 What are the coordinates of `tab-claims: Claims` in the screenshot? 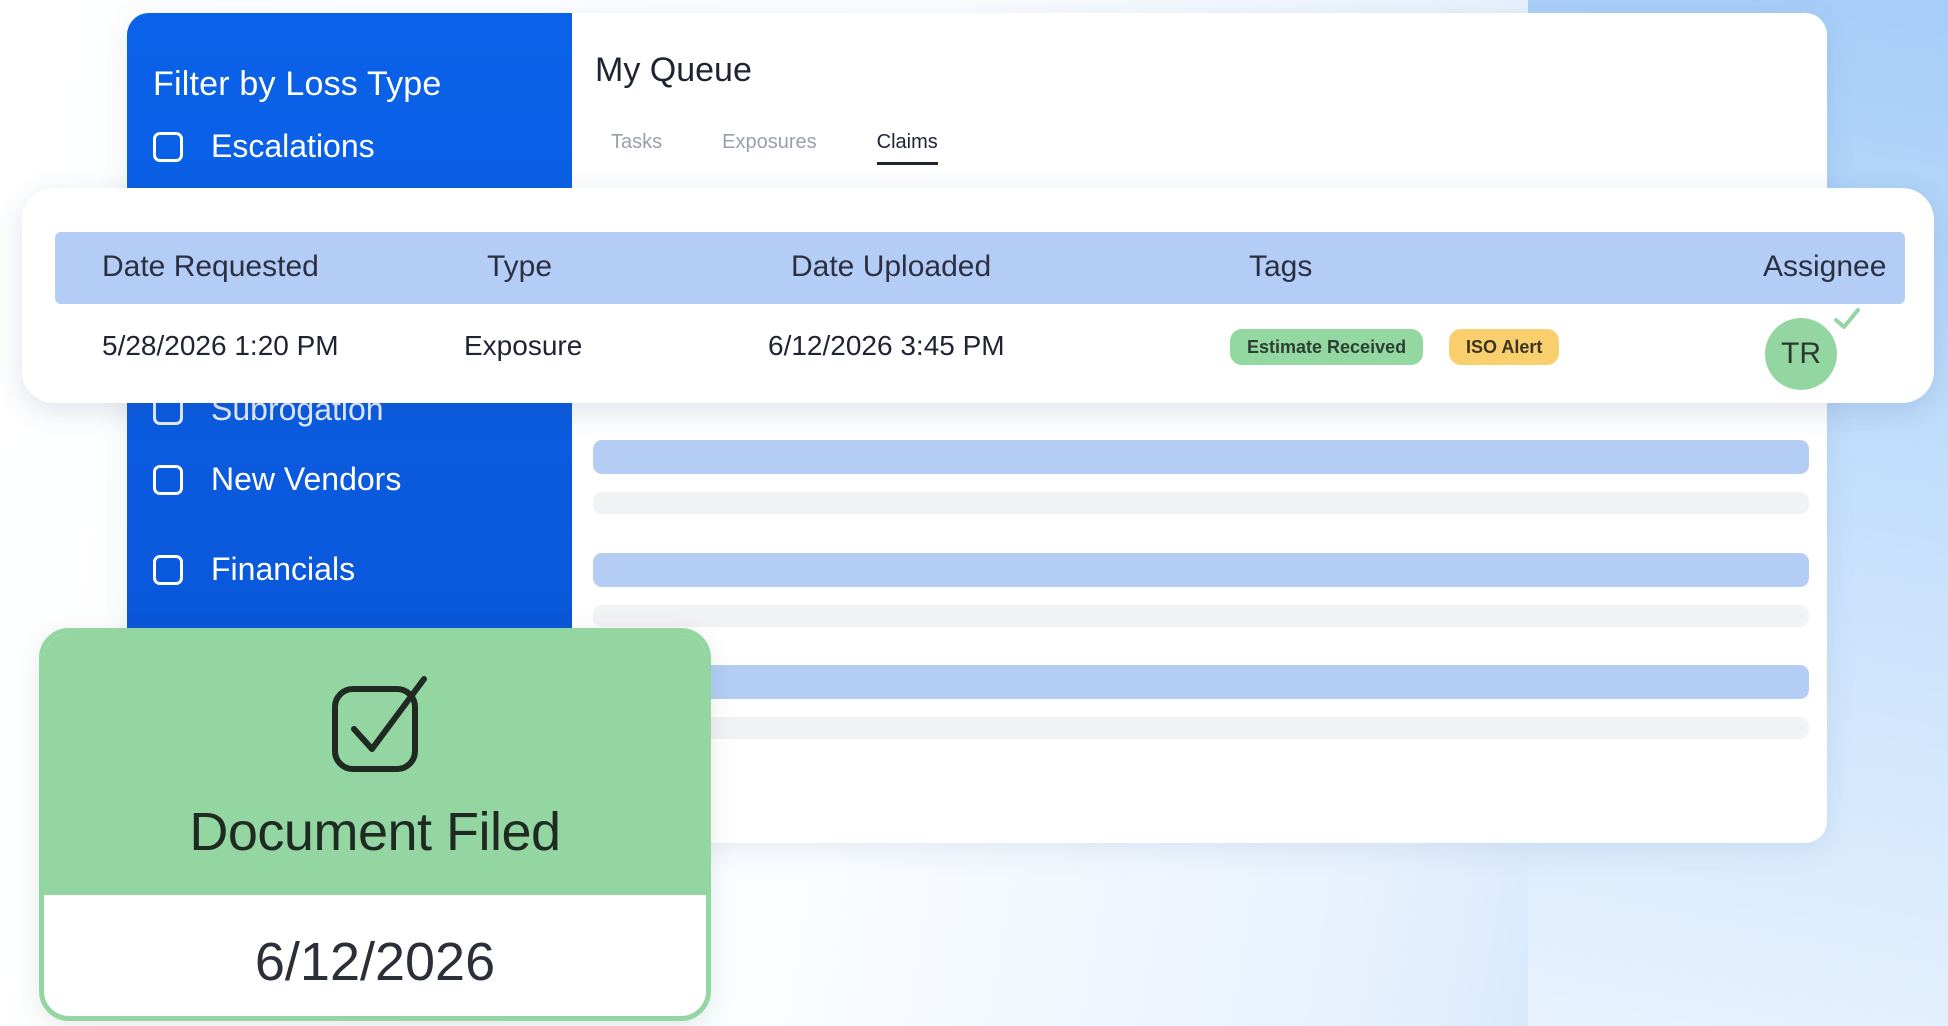 It's located at (907, 148).